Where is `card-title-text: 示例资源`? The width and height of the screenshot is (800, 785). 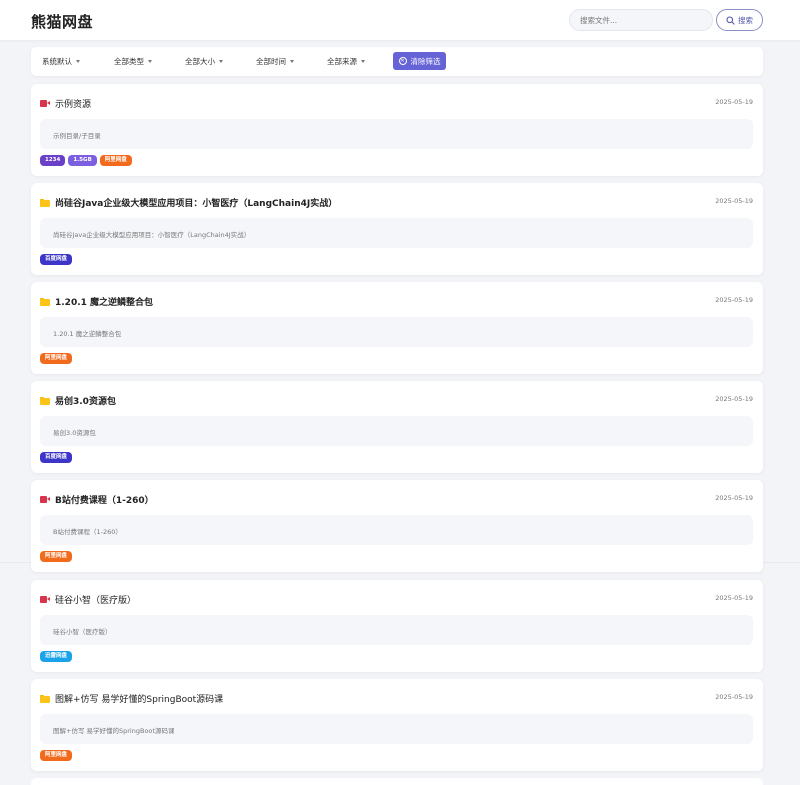 card-title-text: 示例资源 is located at coordinates (73, 105).